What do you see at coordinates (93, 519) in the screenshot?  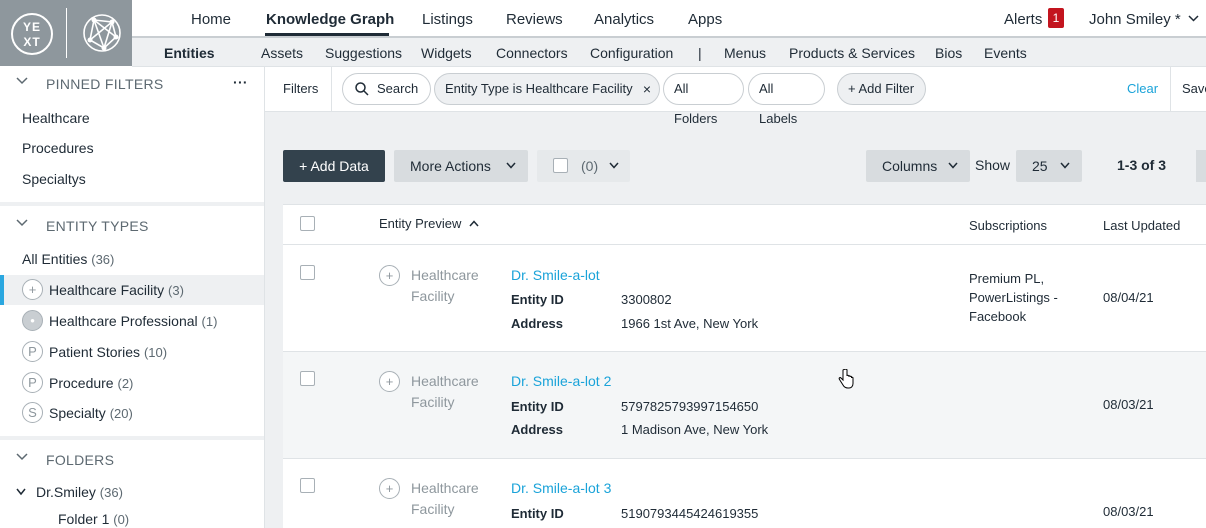 I see `folder-1: Folder 1 (0)` at bounding box center [93, 519].